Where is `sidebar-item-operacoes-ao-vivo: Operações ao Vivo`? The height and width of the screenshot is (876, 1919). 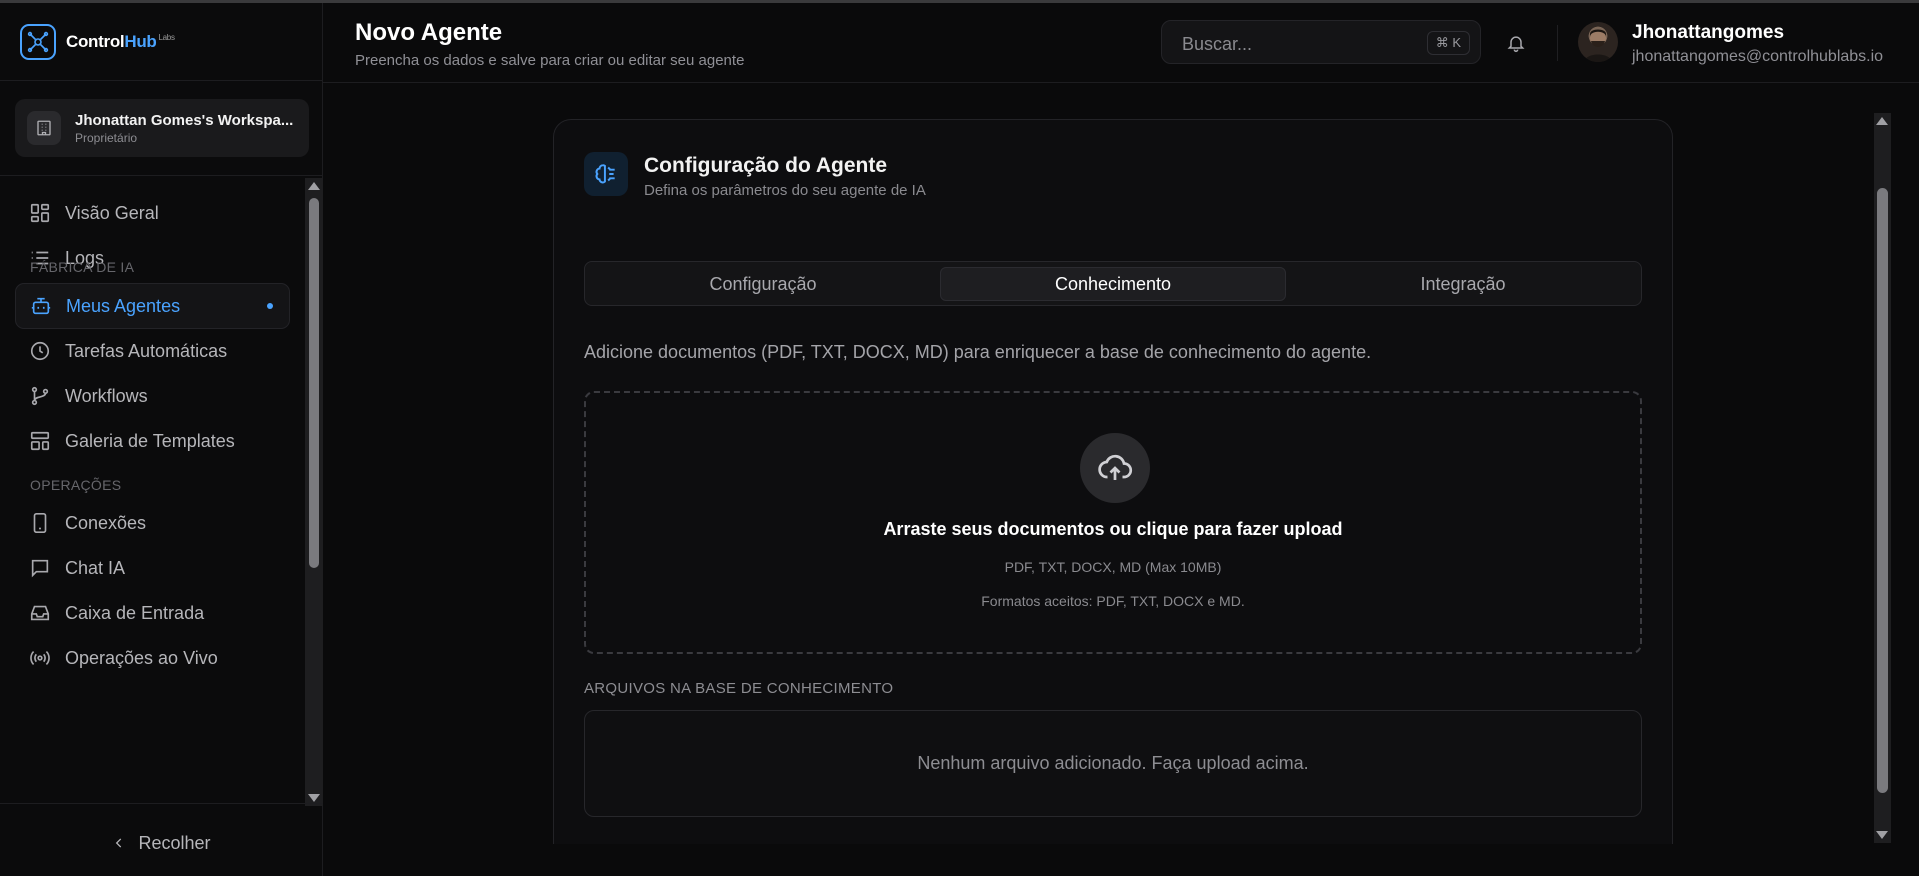 sidebar-item-operacoes-ao-vivo: Operações ao Vivo is located at coordinates (152, 658).